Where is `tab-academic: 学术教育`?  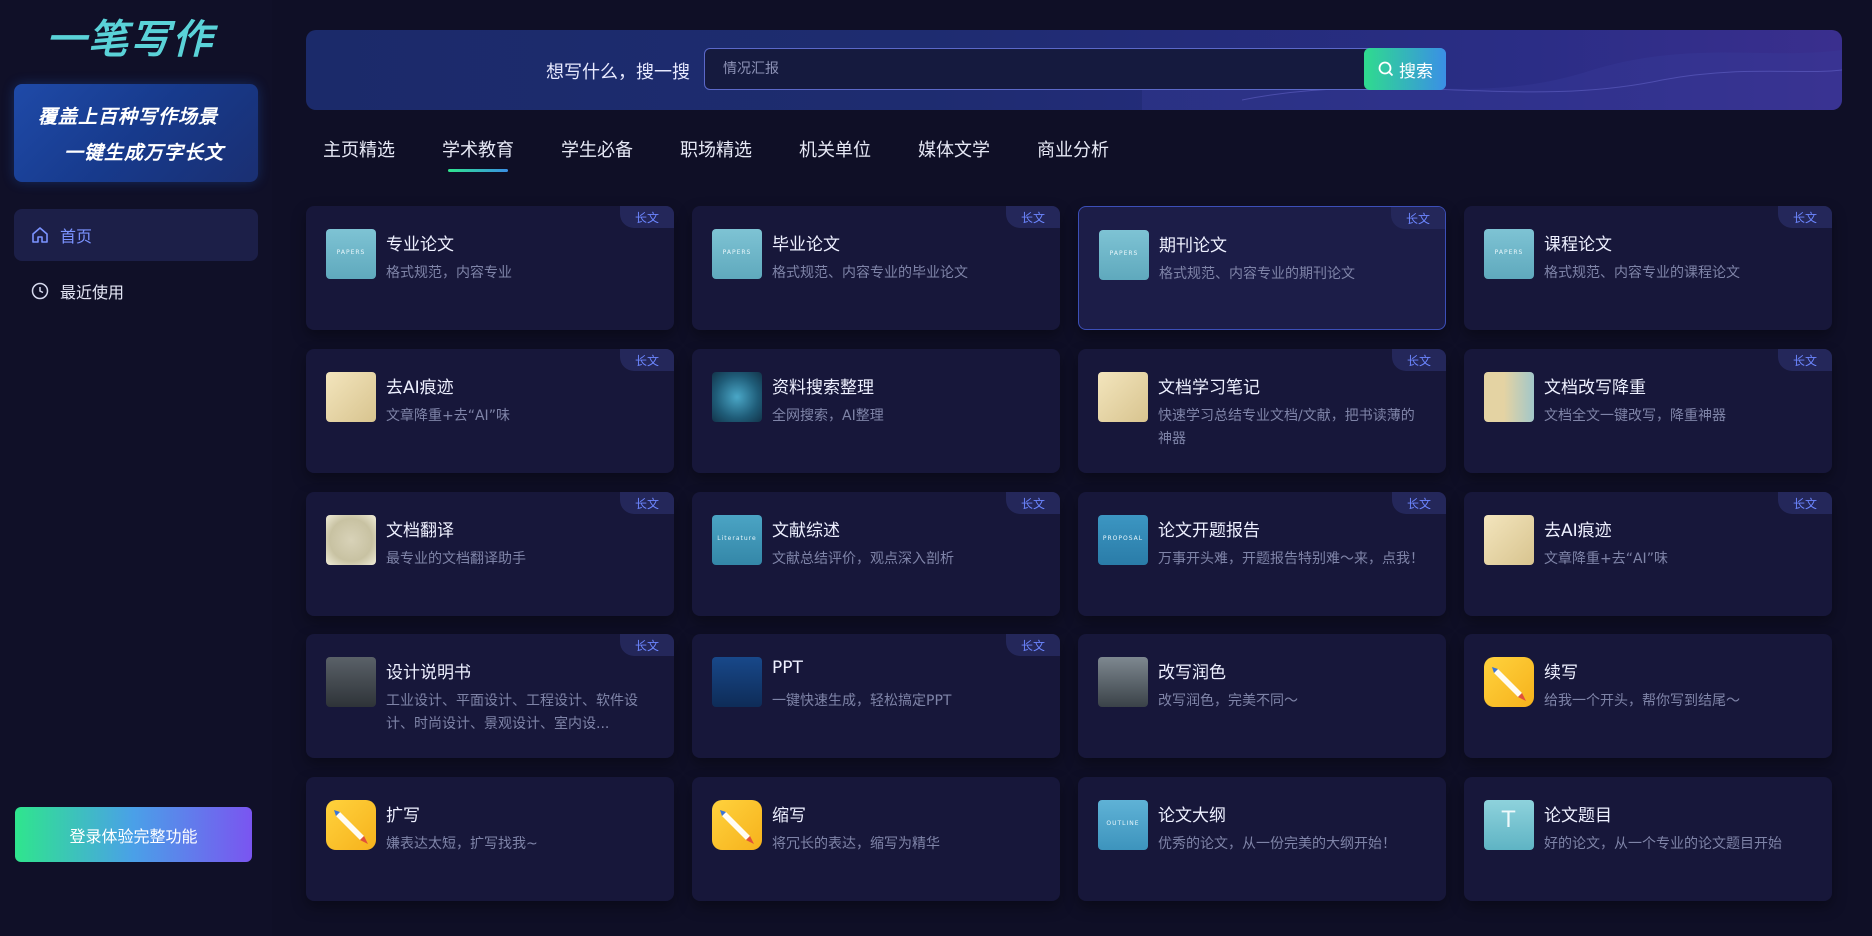 tab-academic: 学术教育 is located at coordinates (478, 154).